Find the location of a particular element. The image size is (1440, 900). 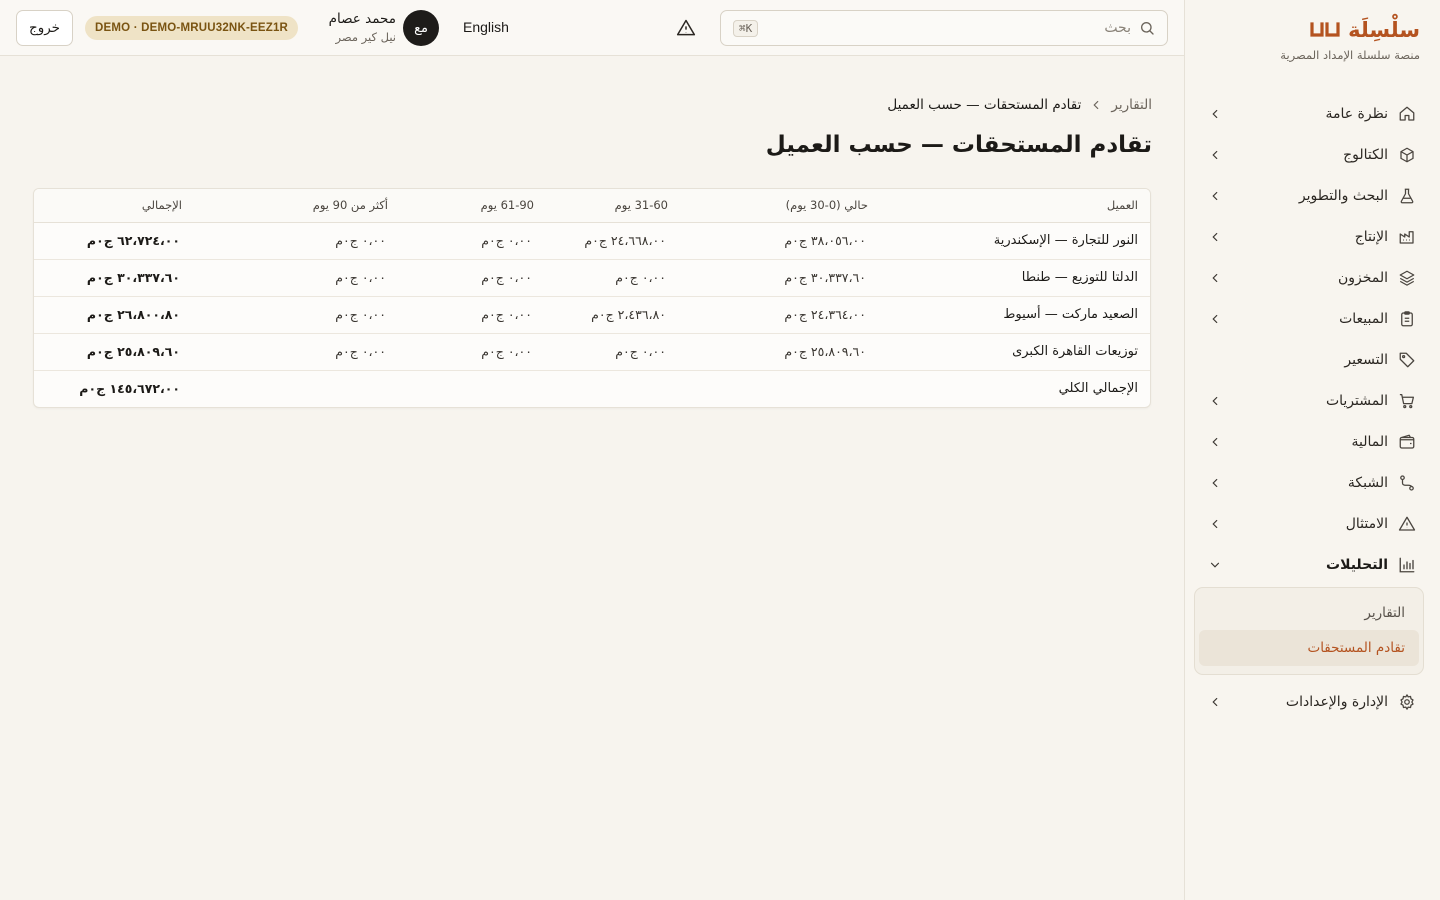

search-box: ⌘K is located at coordinates (944, 28).